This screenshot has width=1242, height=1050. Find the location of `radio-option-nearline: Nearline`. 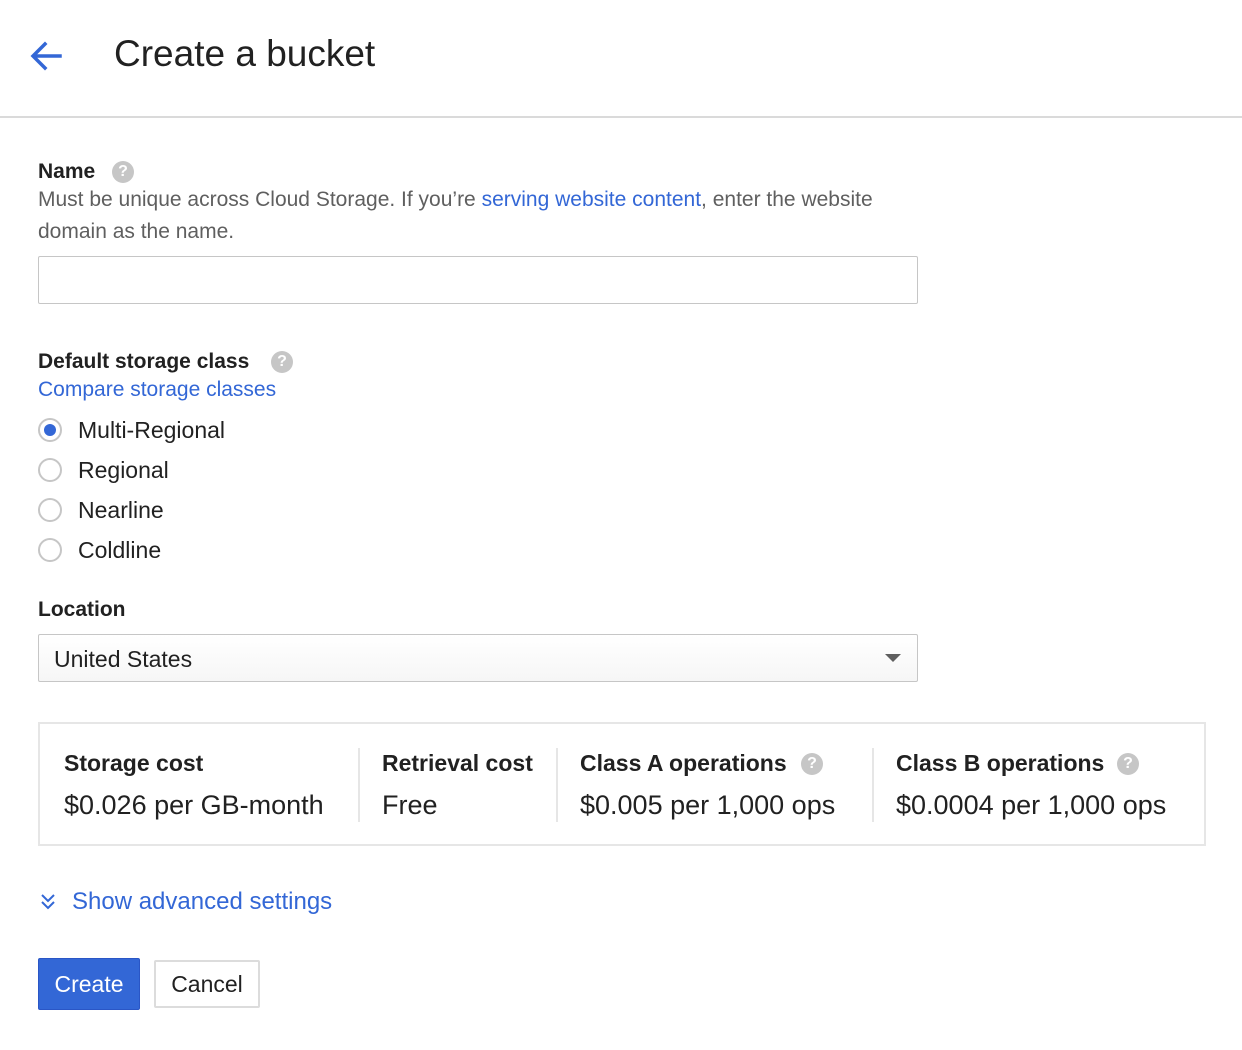

radio-option-nearline: Nearline is located at coordinates (101, 510).